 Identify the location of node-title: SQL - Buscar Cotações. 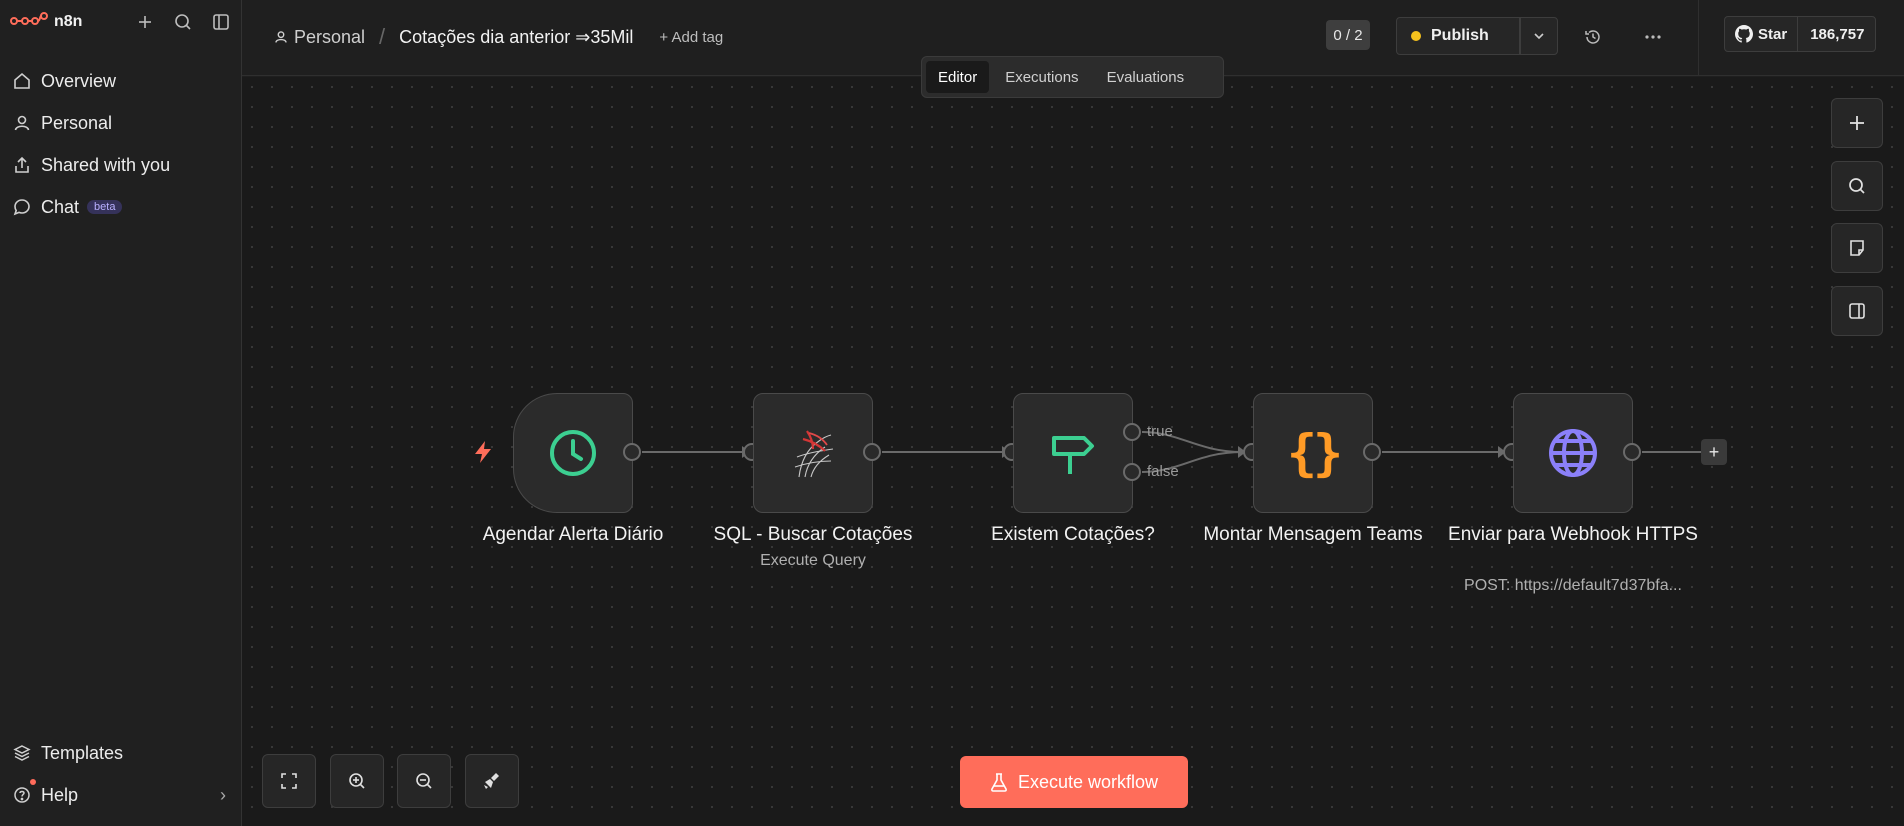
(813, 534).